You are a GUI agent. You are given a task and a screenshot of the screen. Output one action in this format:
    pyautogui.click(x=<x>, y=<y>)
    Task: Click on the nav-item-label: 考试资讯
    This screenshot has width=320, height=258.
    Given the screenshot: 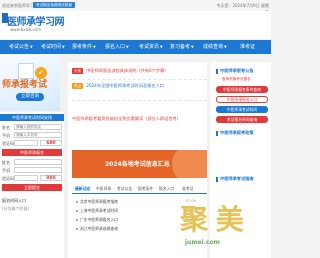 What is the action you would take?
    pyautogui.click(x=149, y=47)
    